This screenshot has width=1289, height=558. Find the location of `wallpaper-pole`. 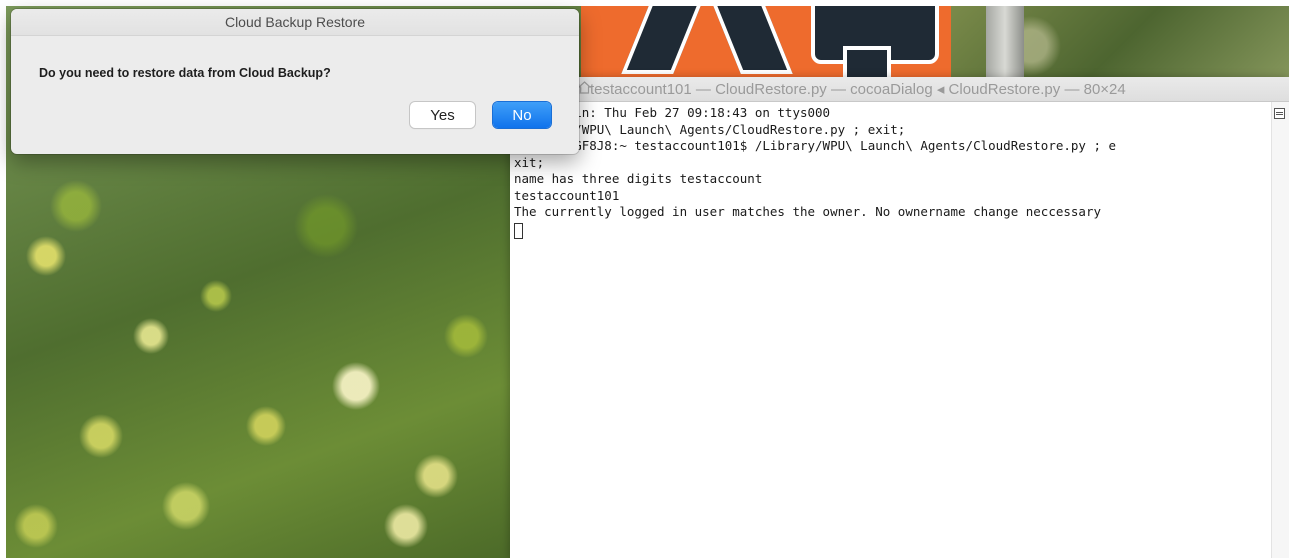

wallpaper-pole is located at coordinates (1005, 46).